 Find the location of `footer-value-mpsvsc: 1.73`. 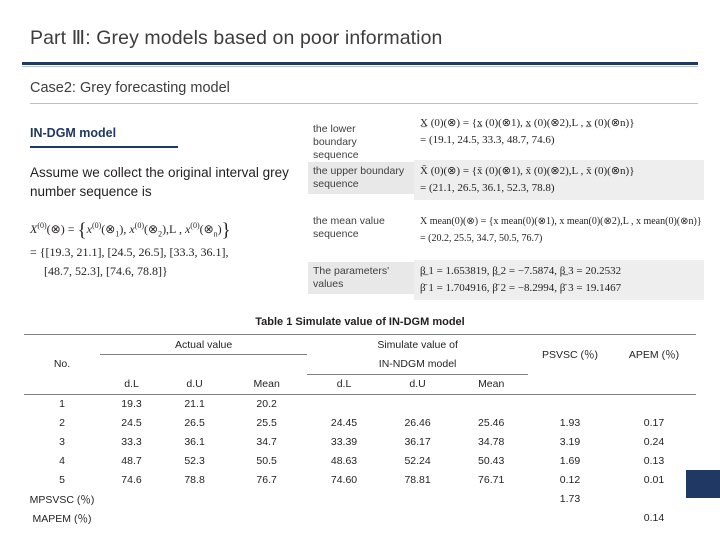

footer-value-mpsvsc: 1.73 is located at coordinates (570, 499).